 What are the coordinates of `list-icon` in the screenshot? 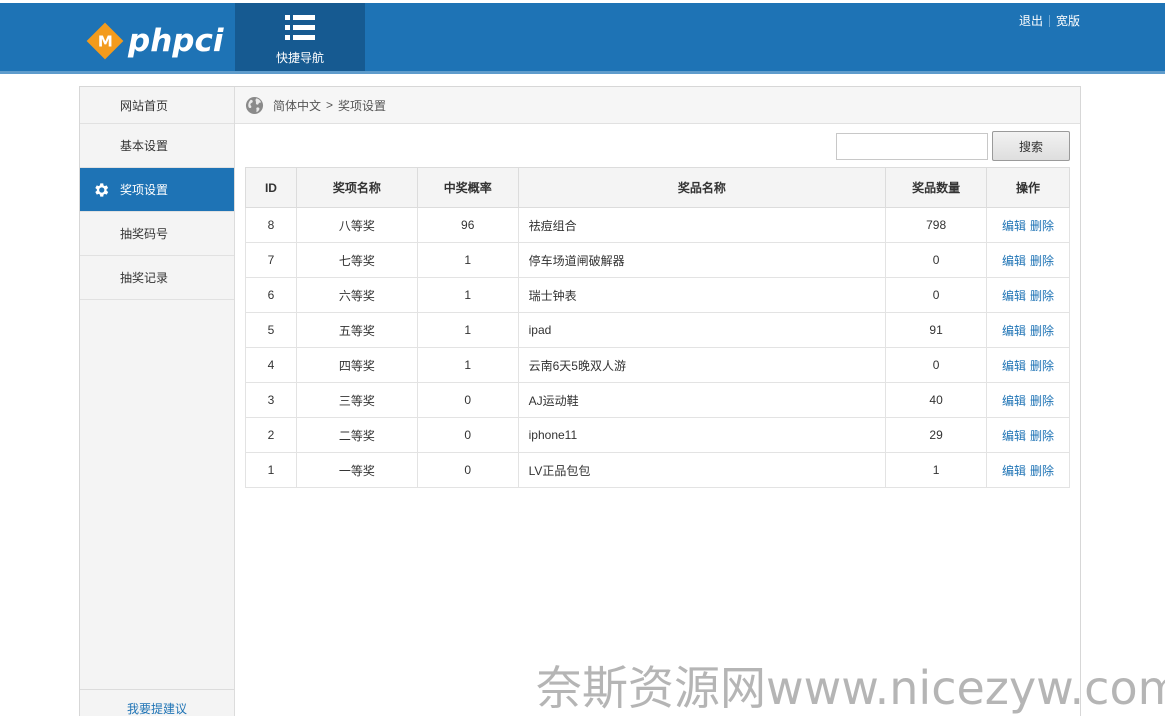 It's located at (300, 28).